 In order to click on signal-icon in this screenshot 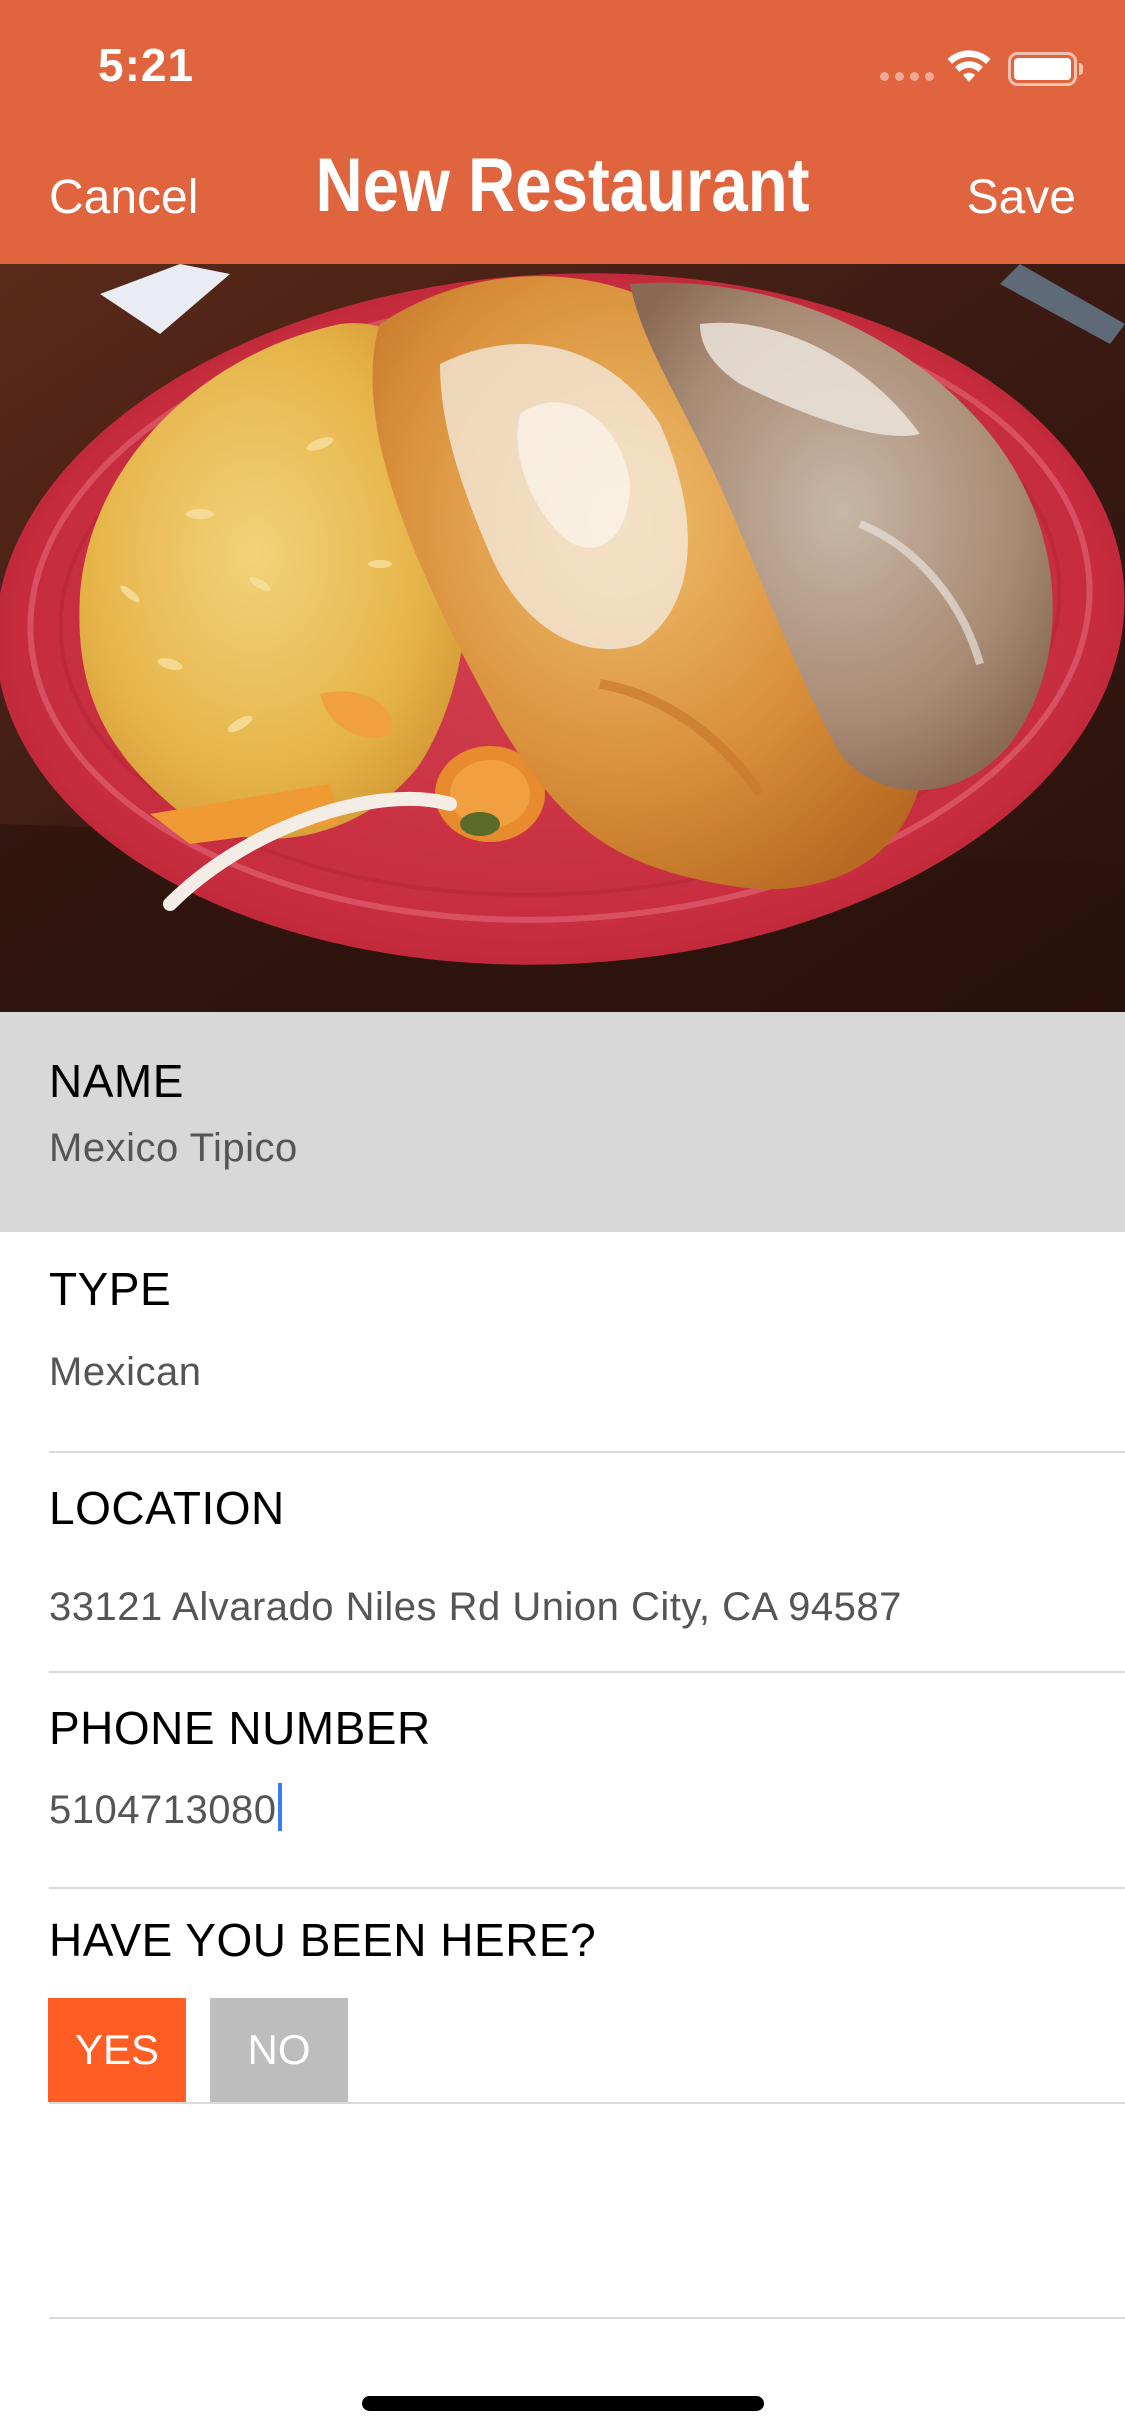, I will do `click(907, 76)`.